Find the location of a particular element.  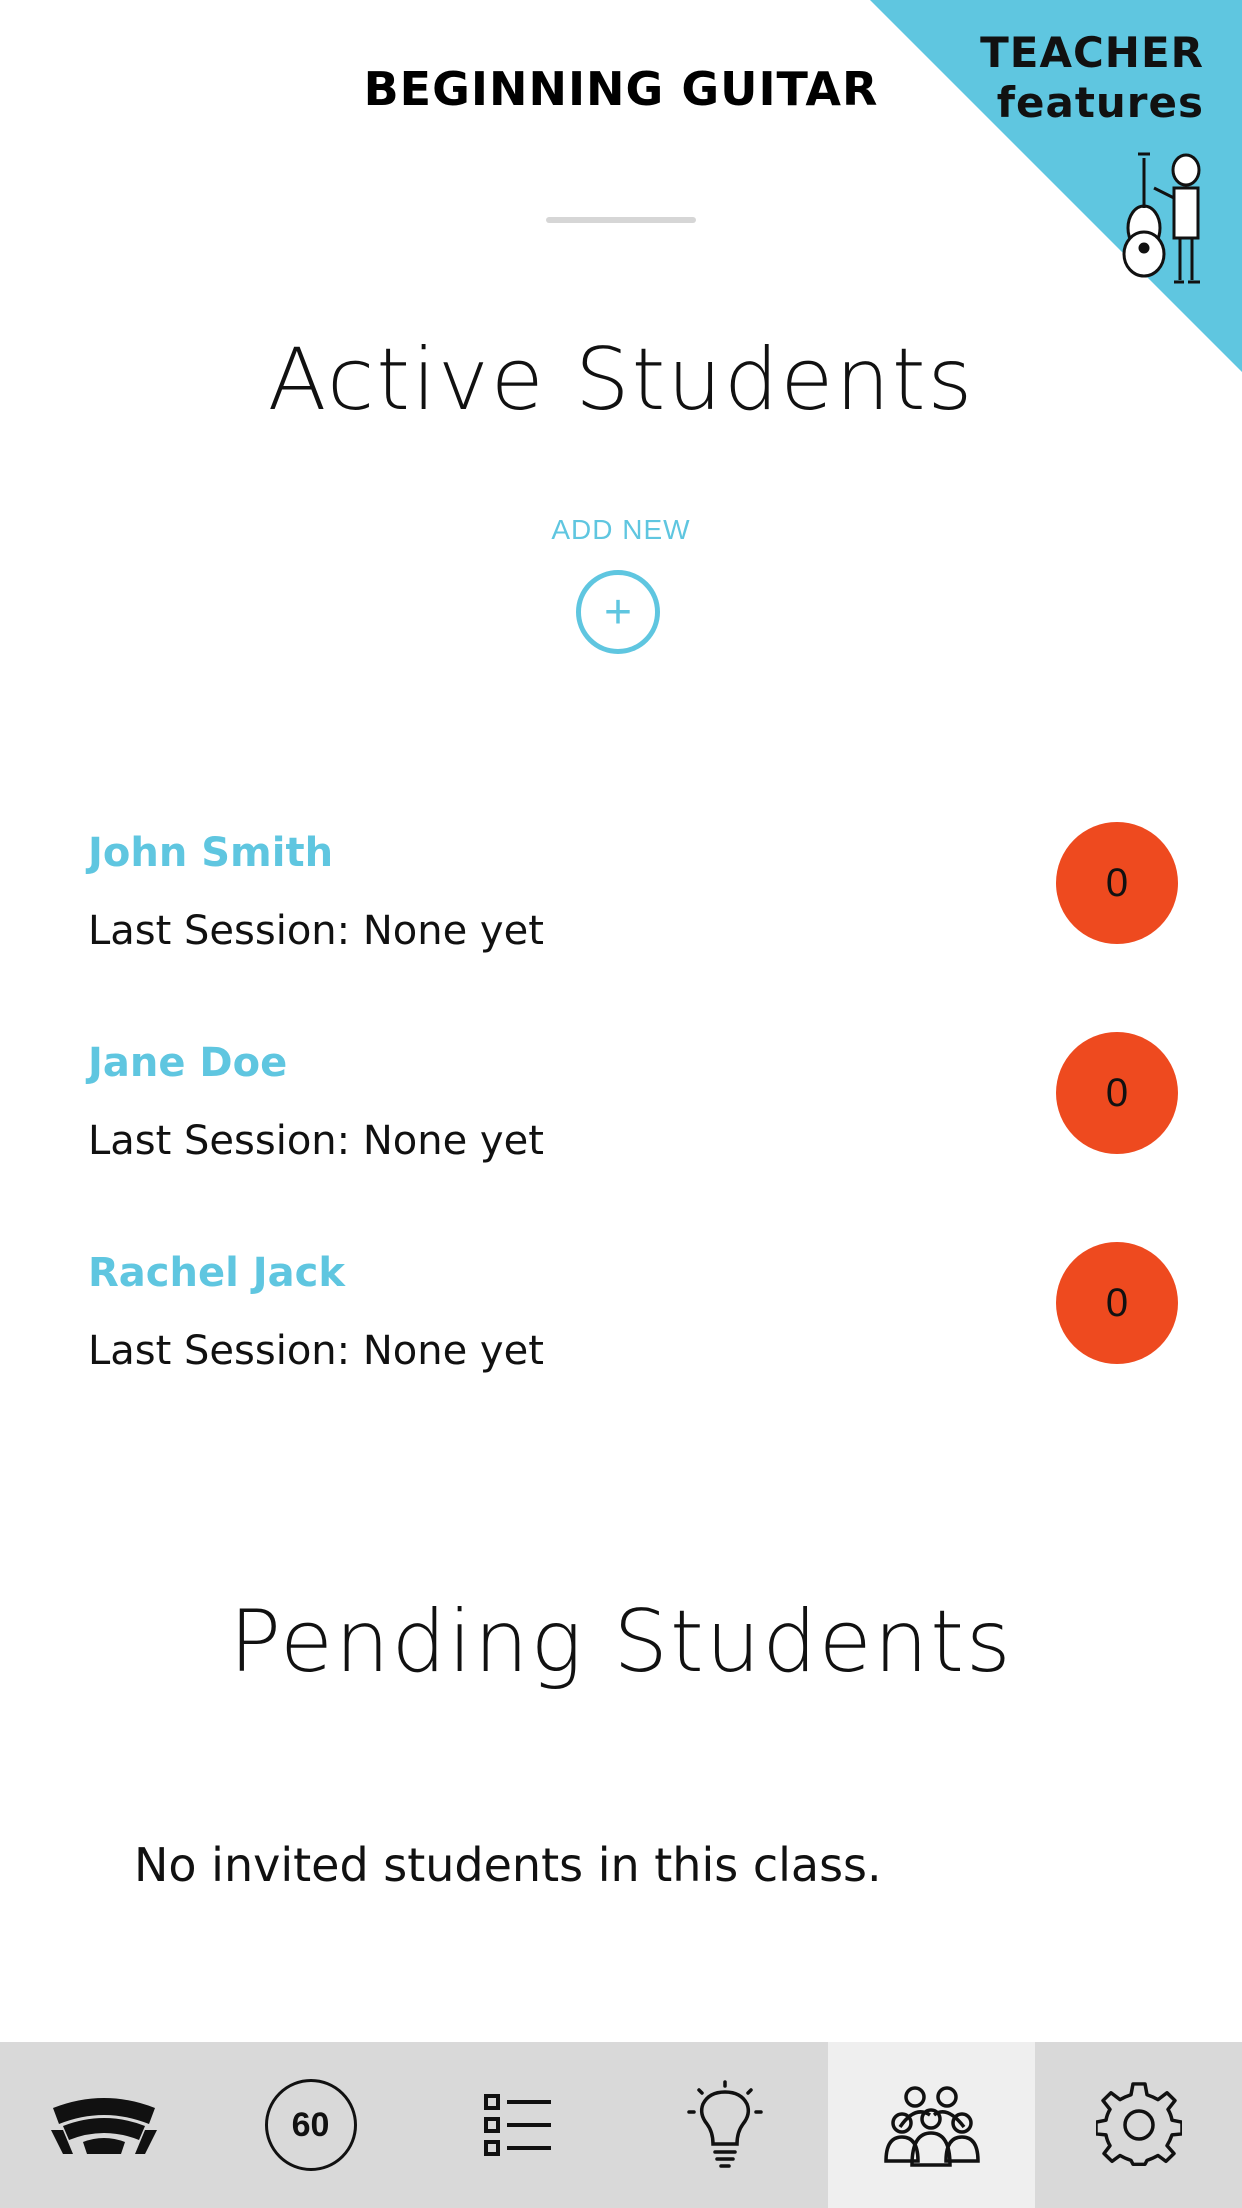

tab-settings is located at coordinates (1138, 2125).